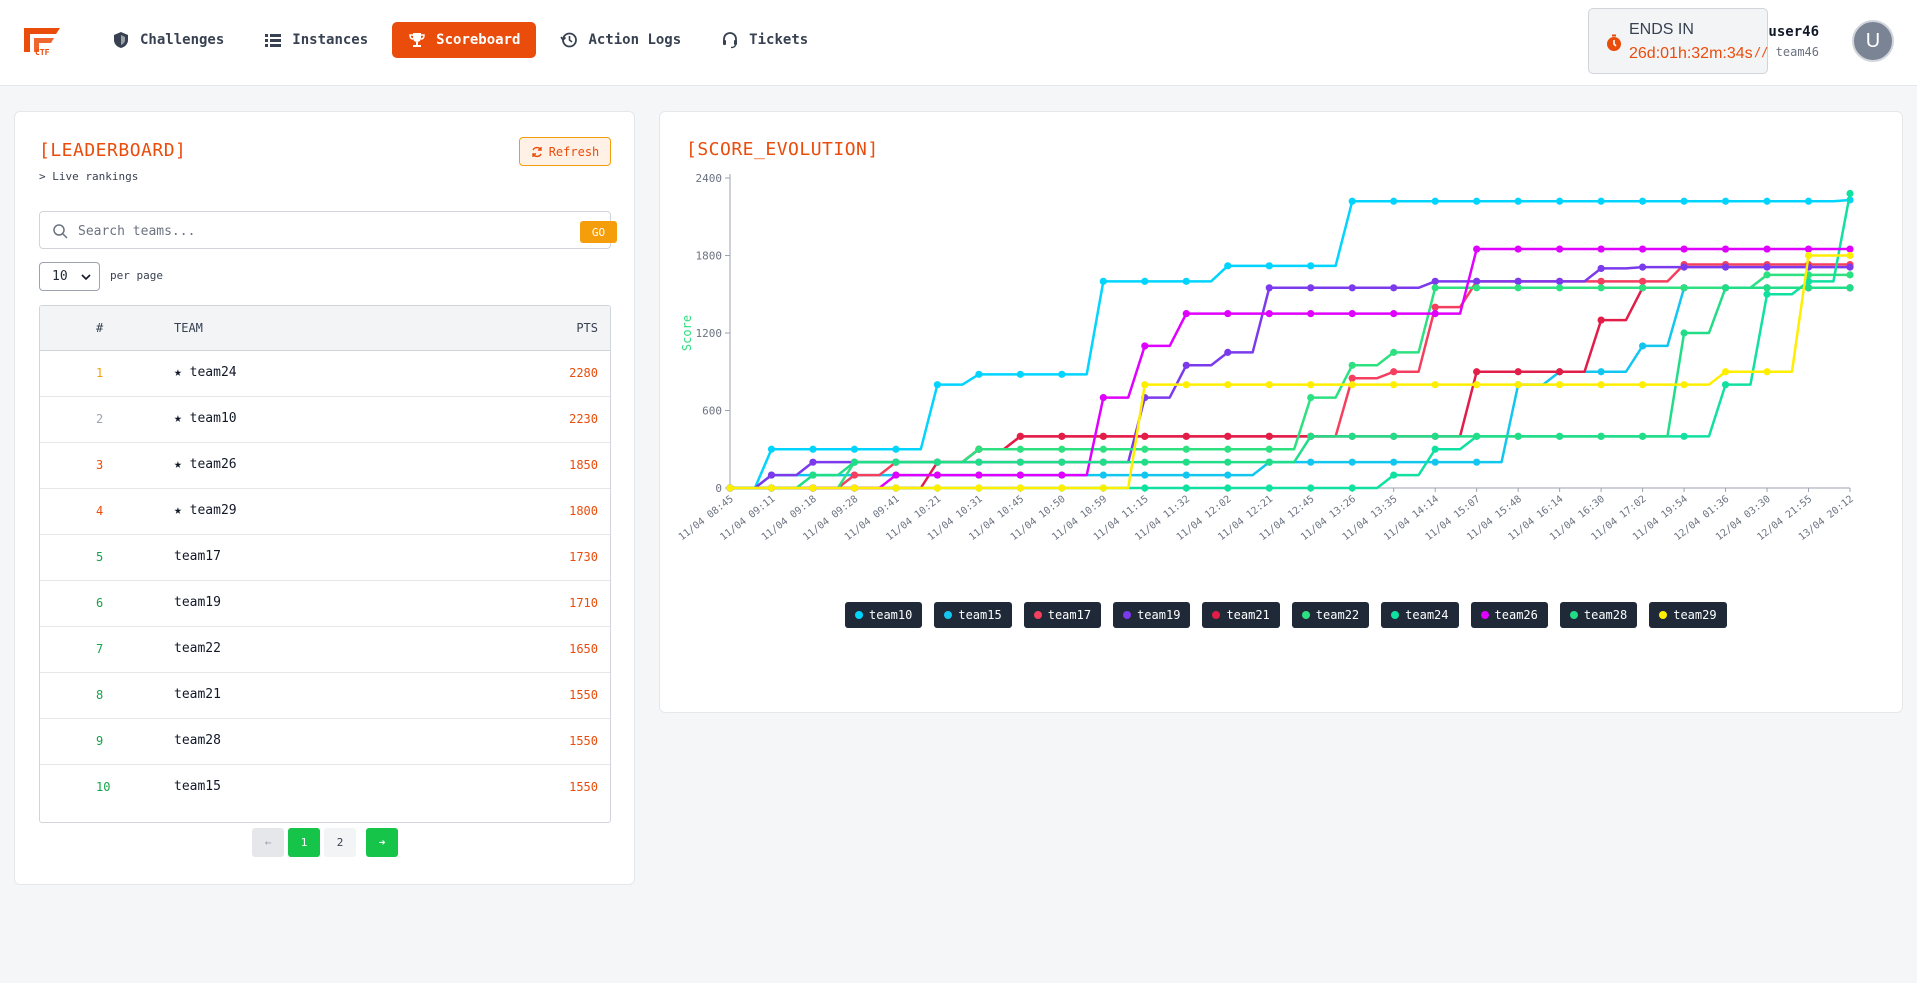 Image resolution: width=1917 pixels, height=983 pixels. I want to click on legend-item-team28: team28, so click(1598, 615).